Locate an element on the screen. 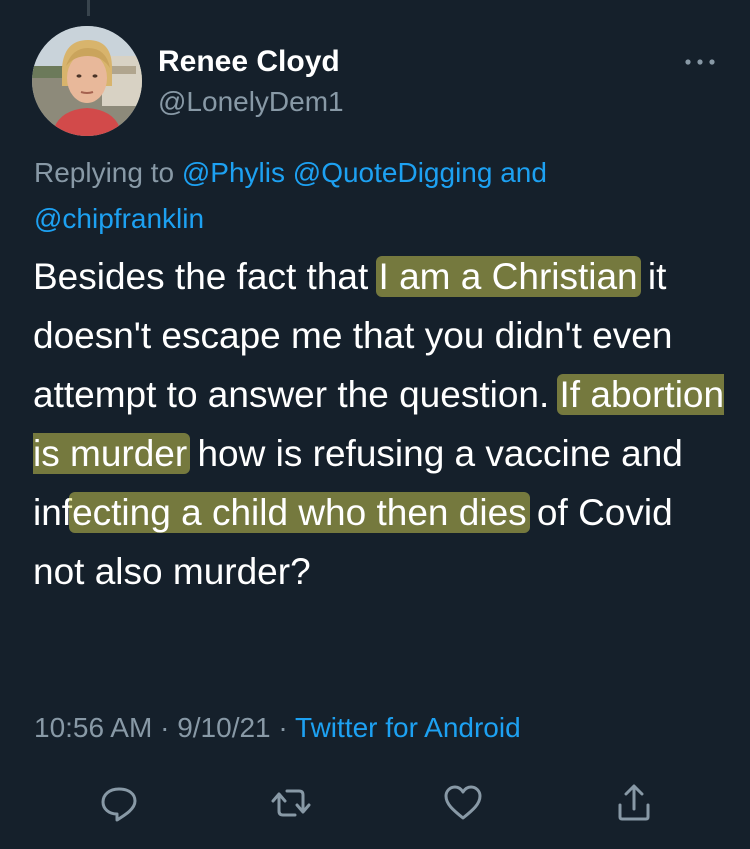 The image size is (750, 849). mention-link-phylis: @Phylis is located at coordinates (233, 172).